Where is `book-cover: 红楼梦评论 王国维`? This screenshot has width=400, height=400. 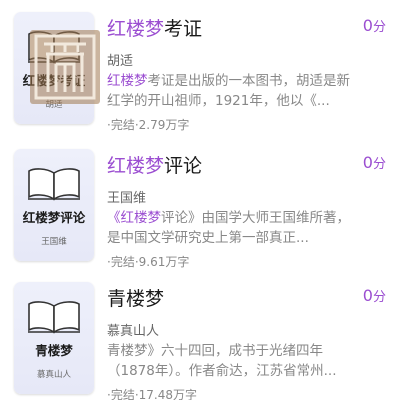
book-cover: 红楼梦评论 王国维 is located at coordinates (54, 205).